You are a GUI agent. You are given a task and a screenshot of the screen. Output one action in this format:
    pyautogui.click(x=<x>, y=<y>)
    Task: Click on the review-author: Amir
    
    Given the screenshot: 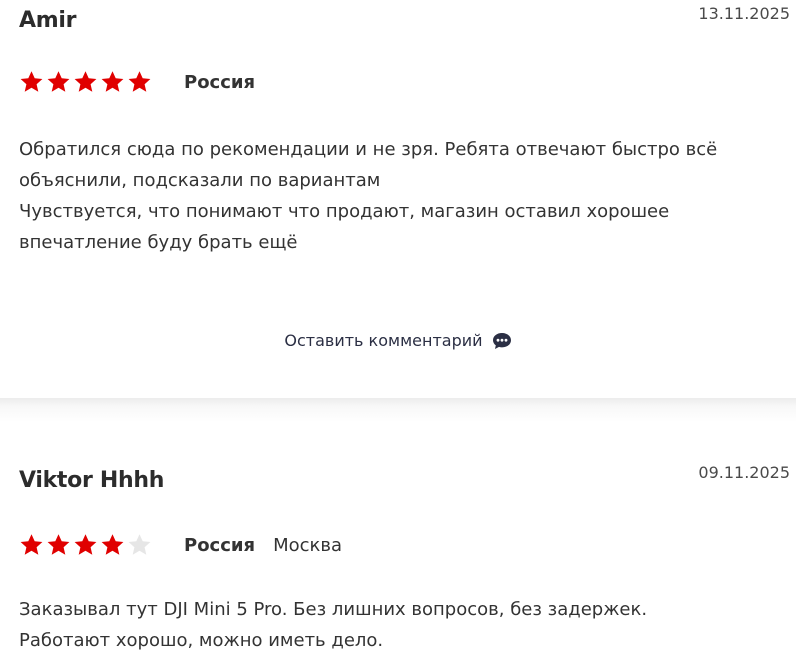 What is the action you would take?
    pyautogui.click(x=48, y=20)
    